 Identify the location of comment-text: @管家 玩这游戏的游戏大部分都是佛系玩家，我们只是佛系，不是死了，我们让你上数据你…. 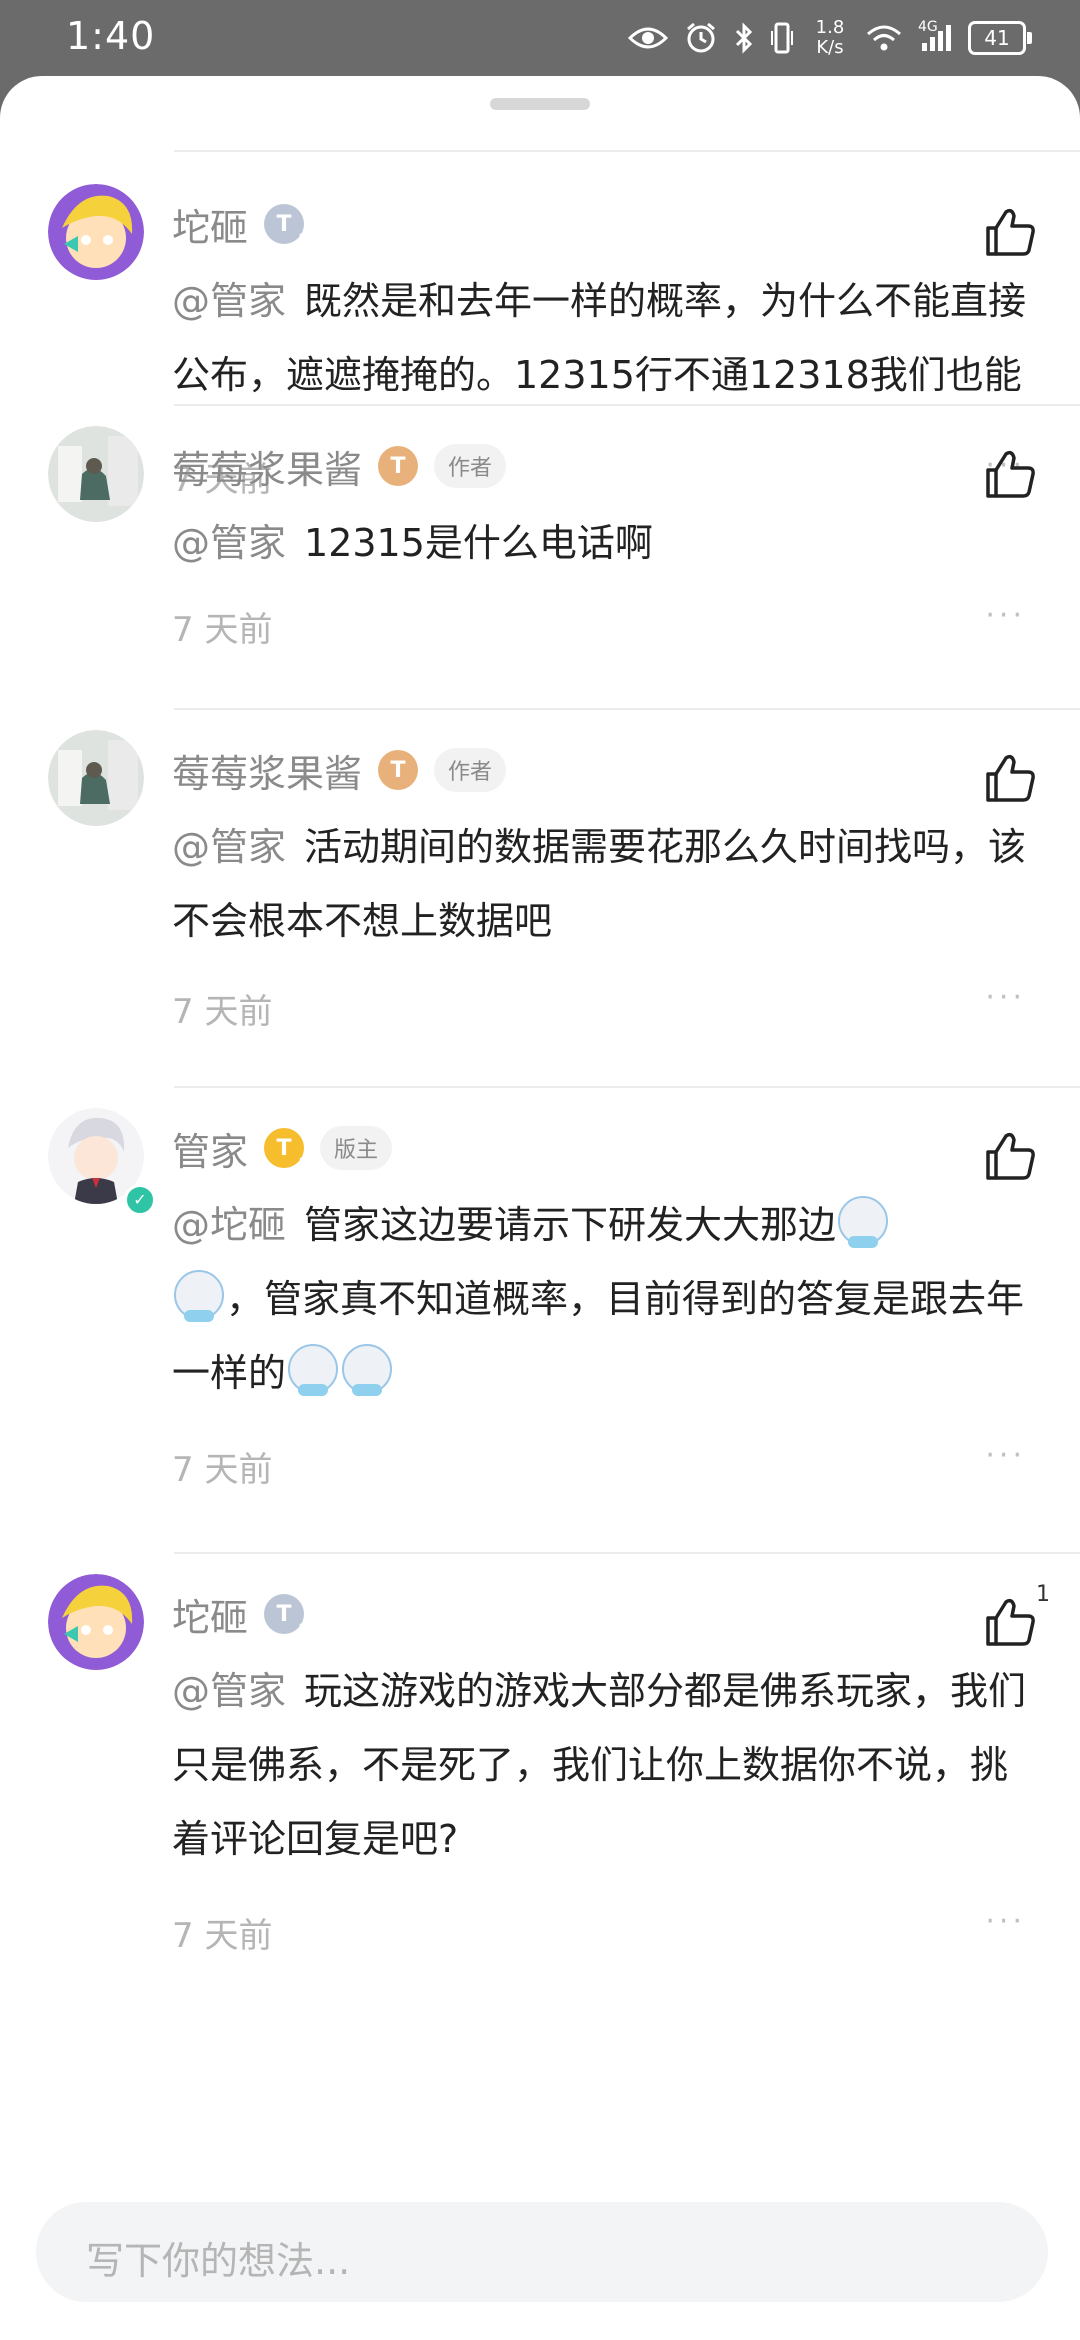
(599, 1765).